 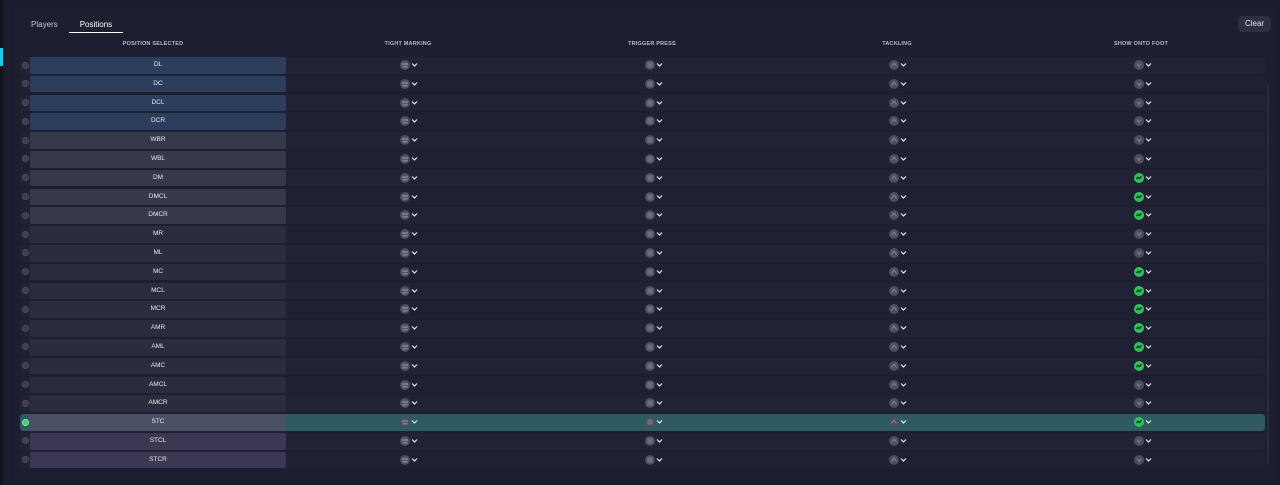 What do you see at coordinates (643, 385) in the screenshot?
I see `position-row: AMCL` at bounding box center [643, 385].